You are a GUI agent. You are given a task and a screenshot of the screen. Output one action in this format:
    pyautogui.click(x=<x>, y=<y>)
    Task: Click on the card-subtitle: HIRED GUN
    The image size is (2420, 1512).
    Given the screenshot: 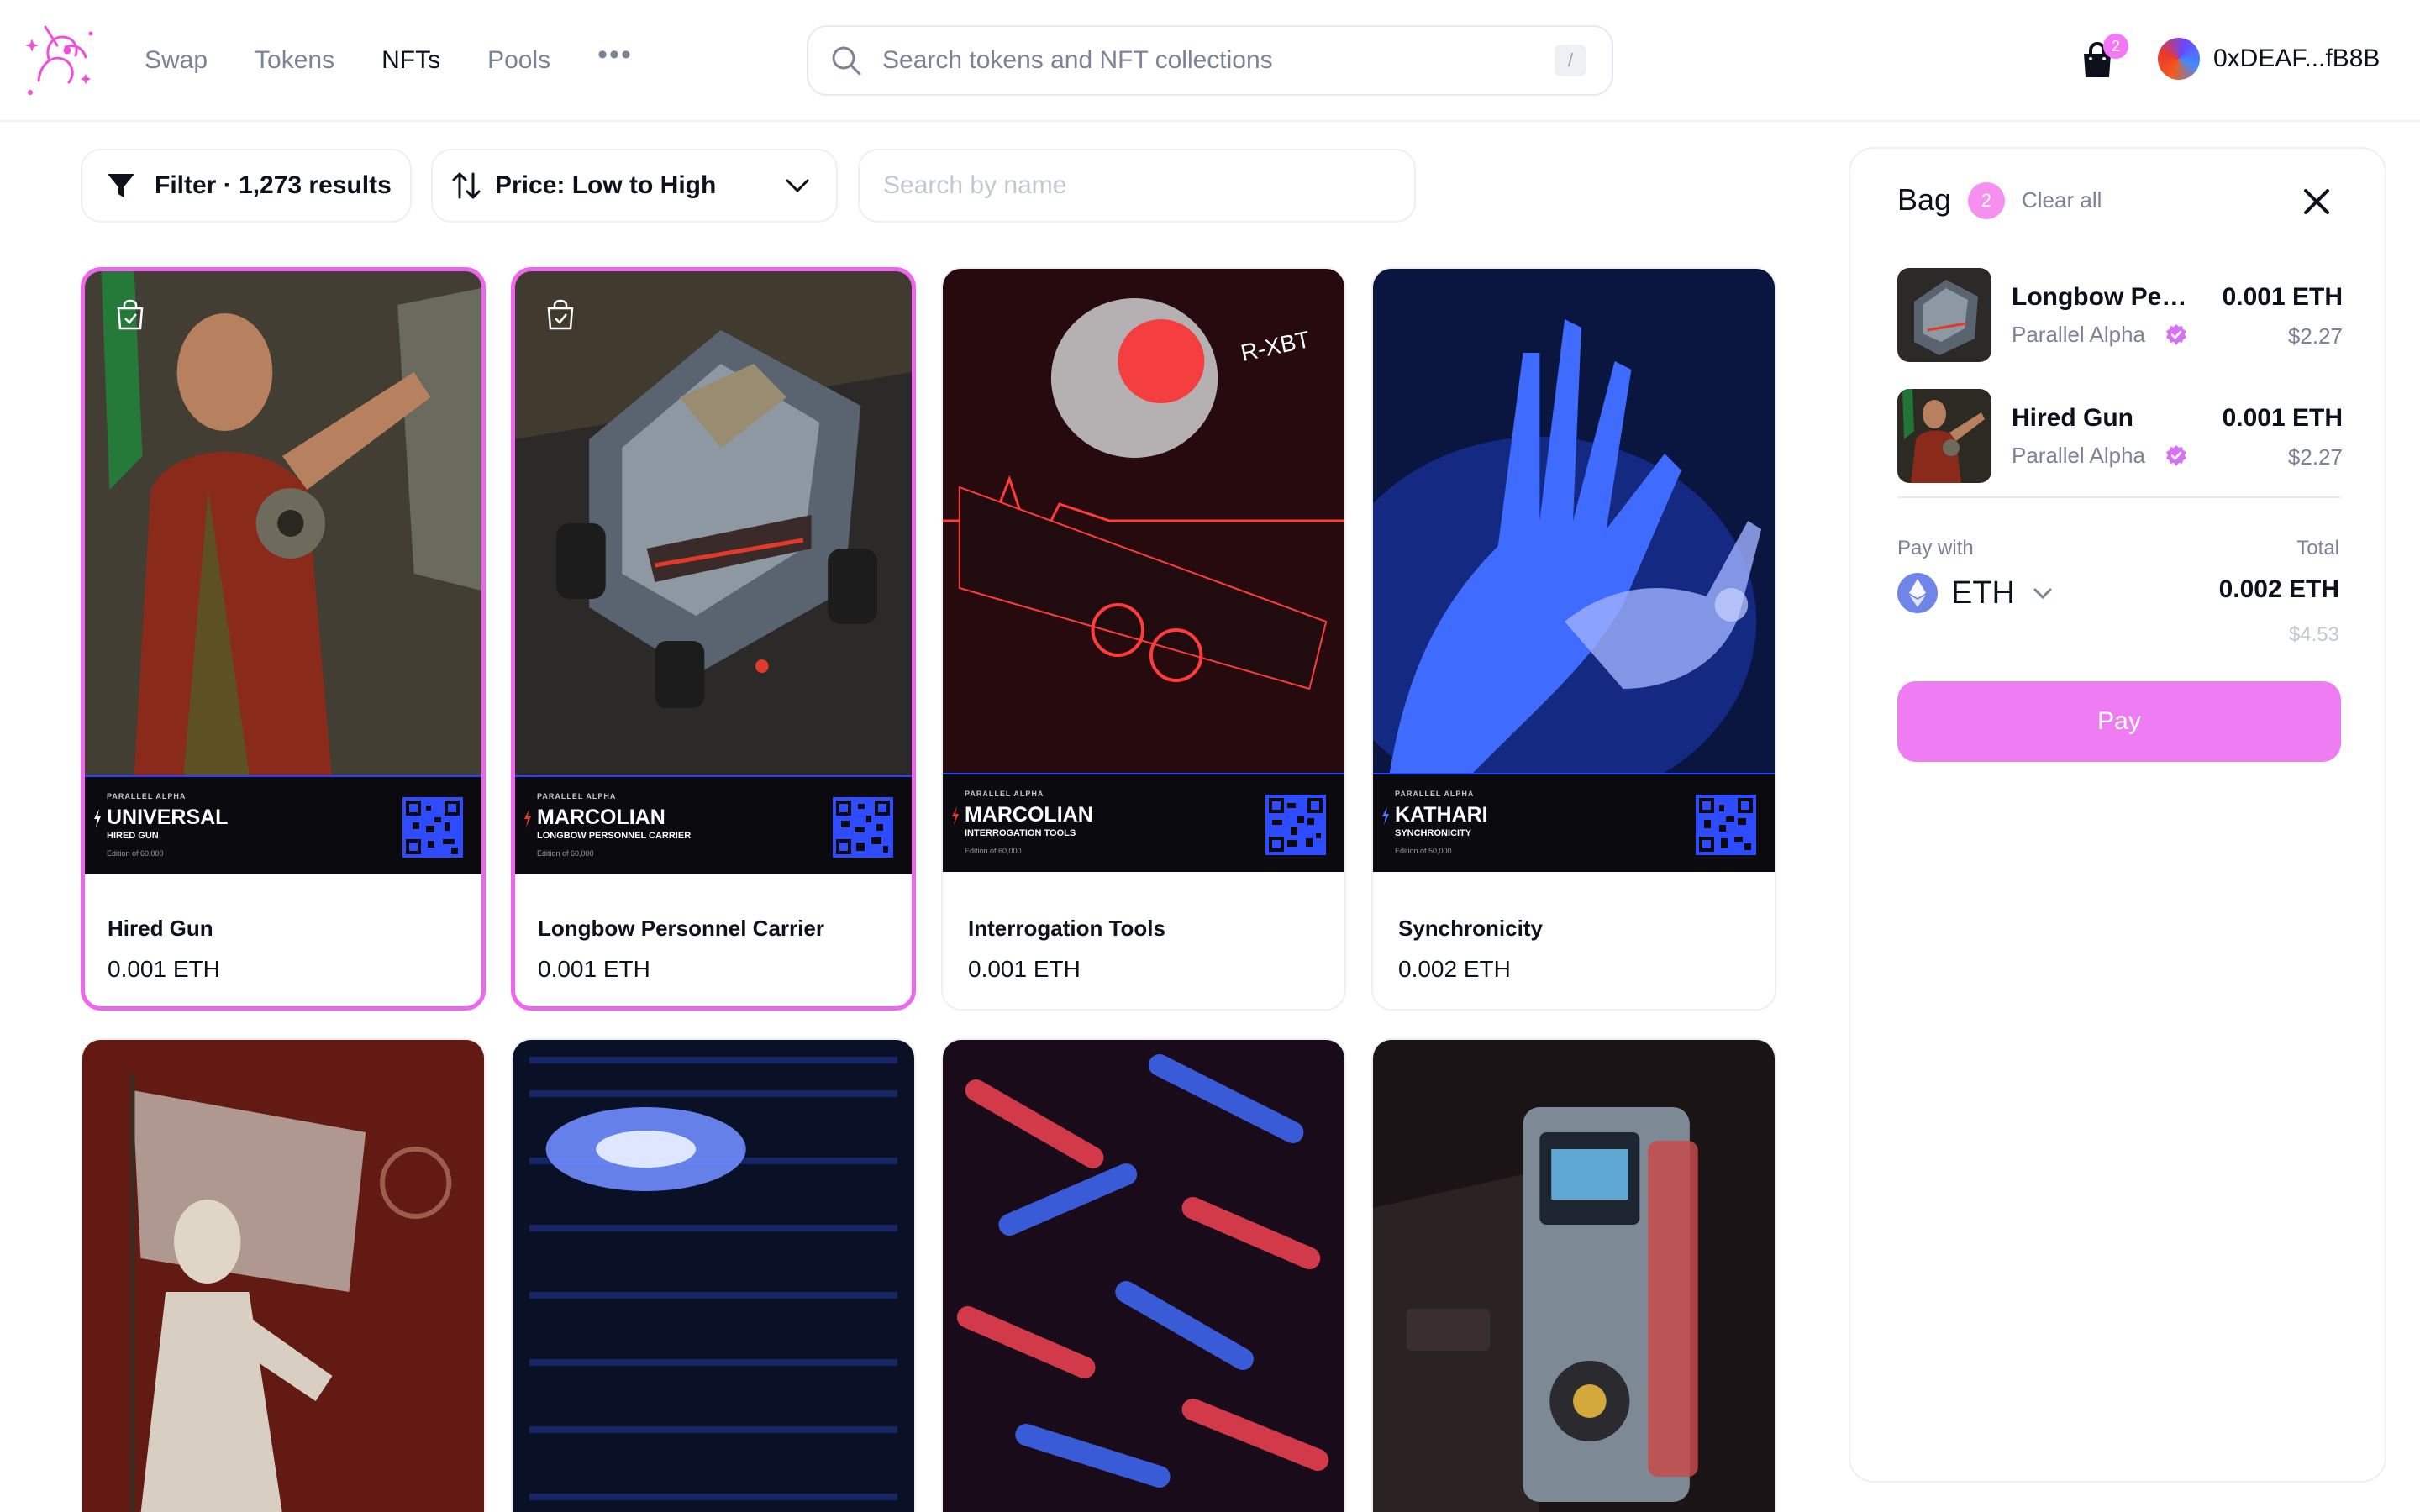 What is the action you would take?
    pyautogui.click(x=133, y=836)
    